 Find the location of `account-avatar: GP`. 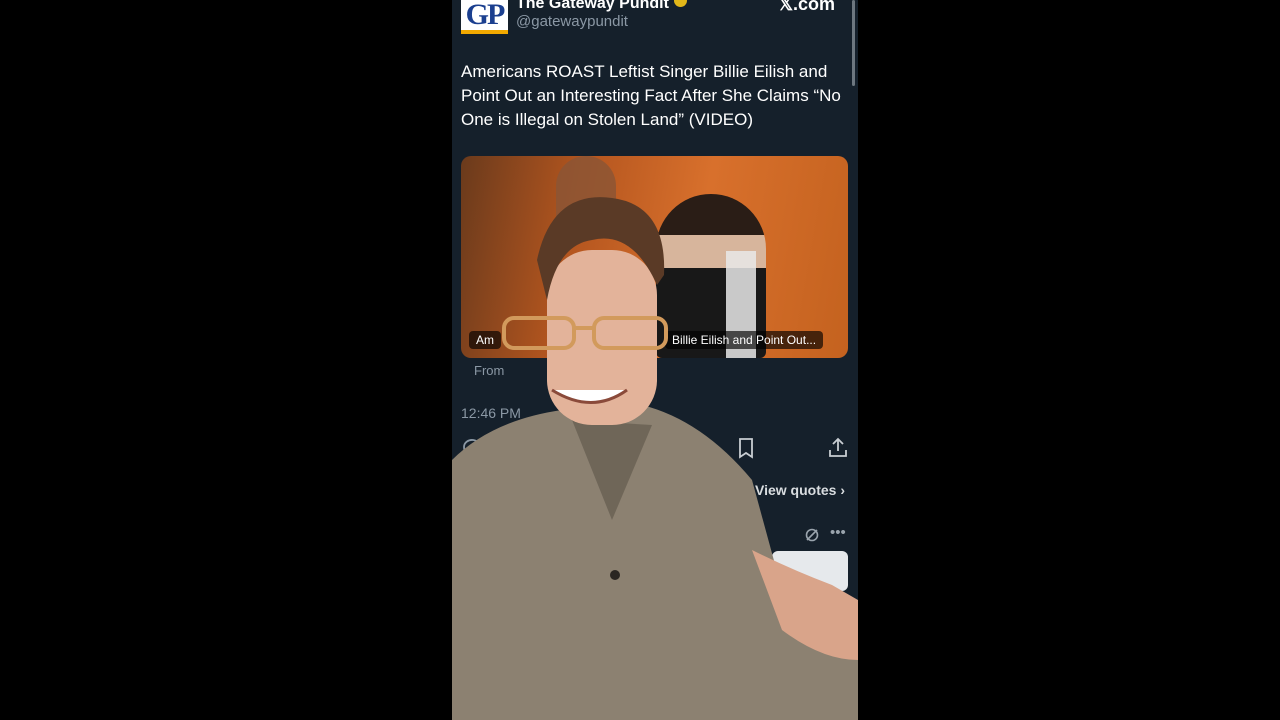

account-avatar: GP is located at coordinates (484, 17).